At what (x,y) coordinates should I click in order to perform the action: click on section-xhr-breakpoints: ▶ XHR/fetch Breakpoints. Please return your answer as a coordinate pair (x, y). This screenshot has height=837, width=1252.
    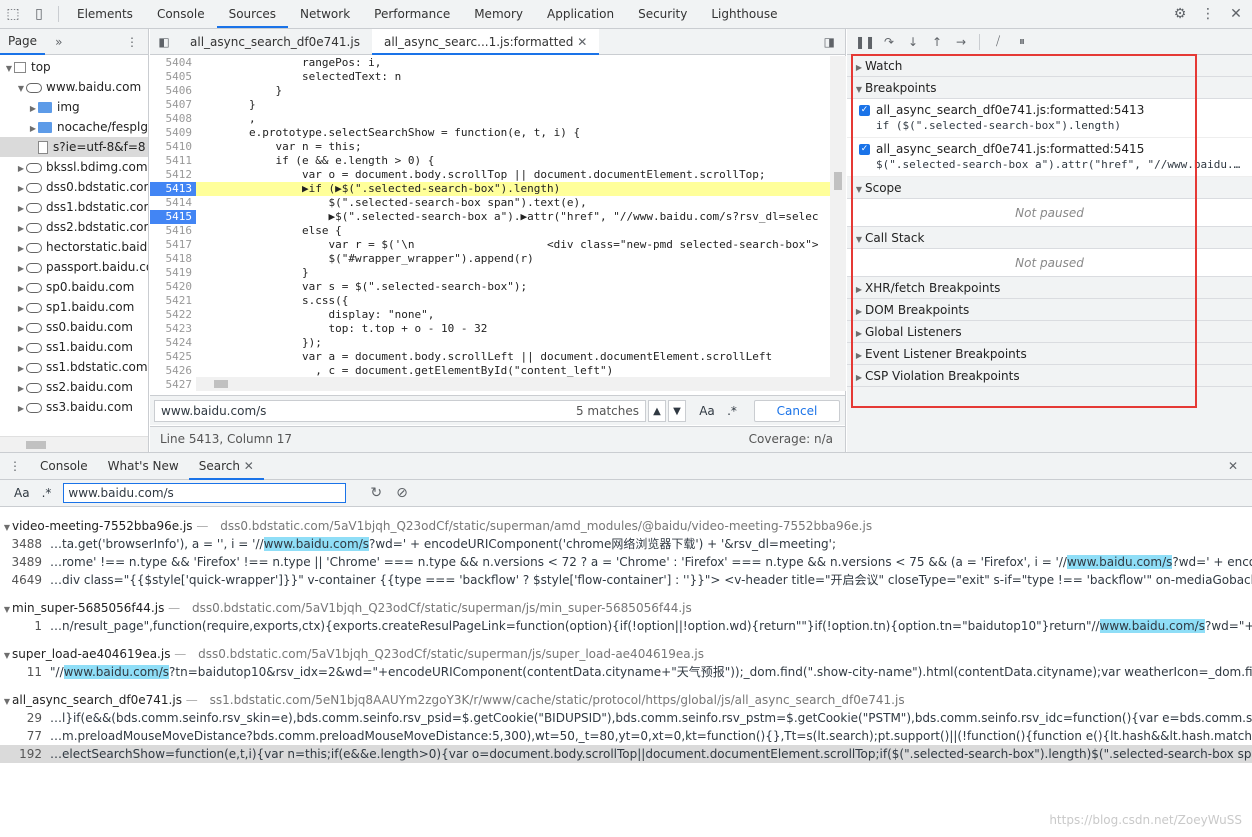
    Looking at the image, I should click on (1049, 288).